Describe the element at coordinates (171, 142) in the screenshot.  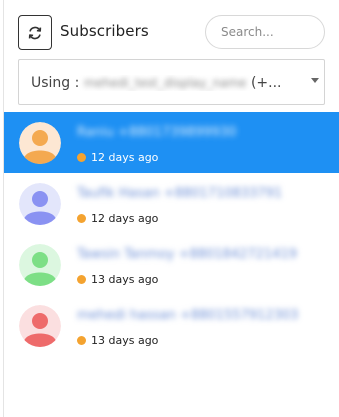
I see `subscriber-item: Raniu +8801739899930 12 days ago` at that location.